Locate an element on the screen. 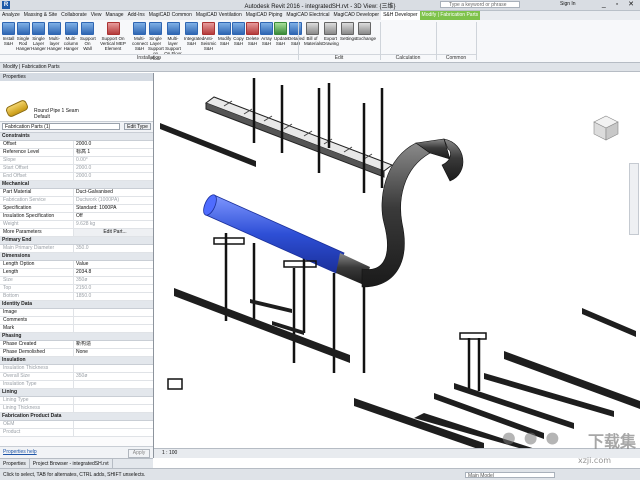  sign-in-button: Sign In is located at coordinates (568, 4).